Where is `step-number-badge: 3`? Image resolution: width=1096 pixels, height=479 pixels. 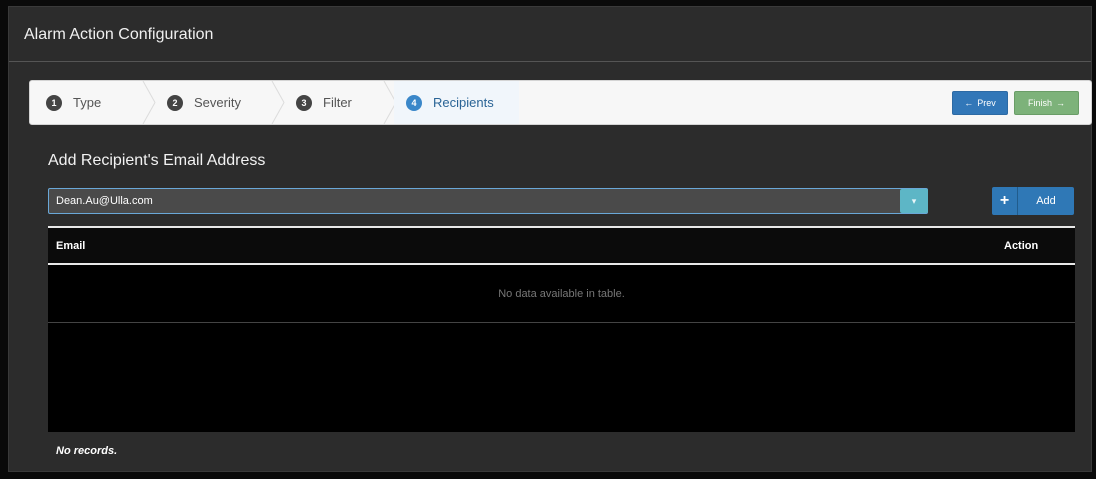
step-number-badge: 3 is located at coordinates (304, 102).